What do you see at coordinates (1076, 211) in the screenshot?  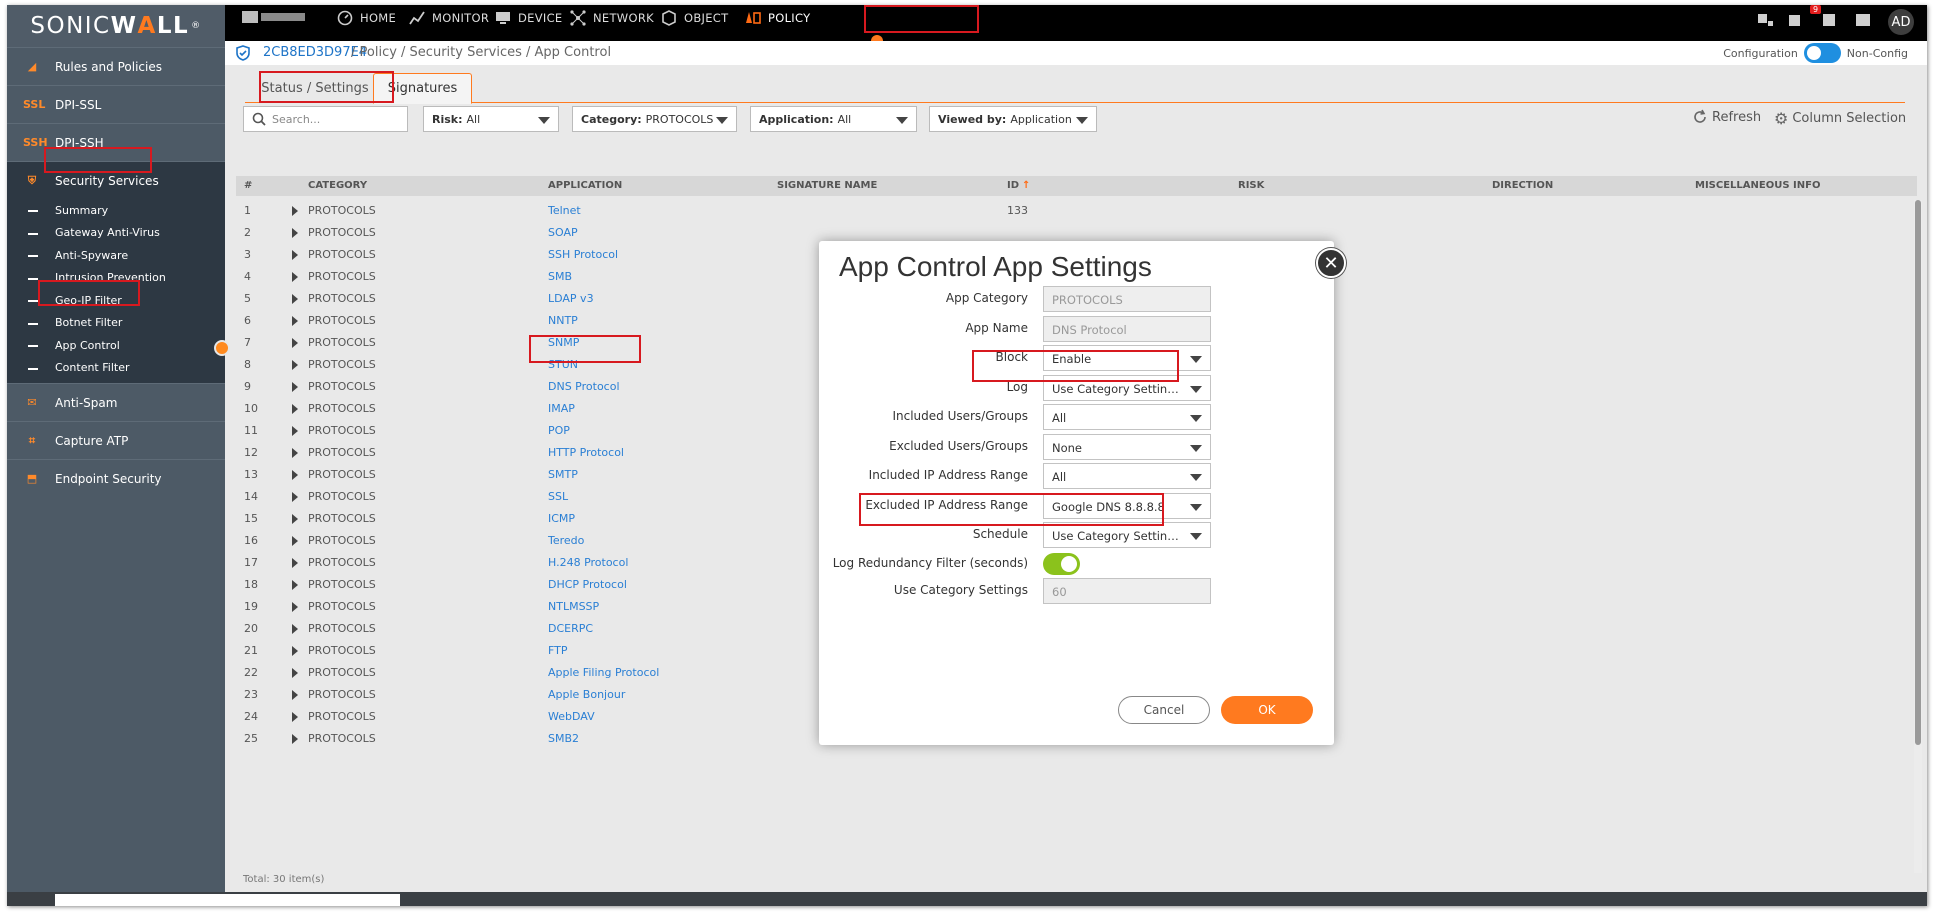 I see `table-row: 1 PROTOCOLS Telnet 133` at bounding box center [1076, 211].